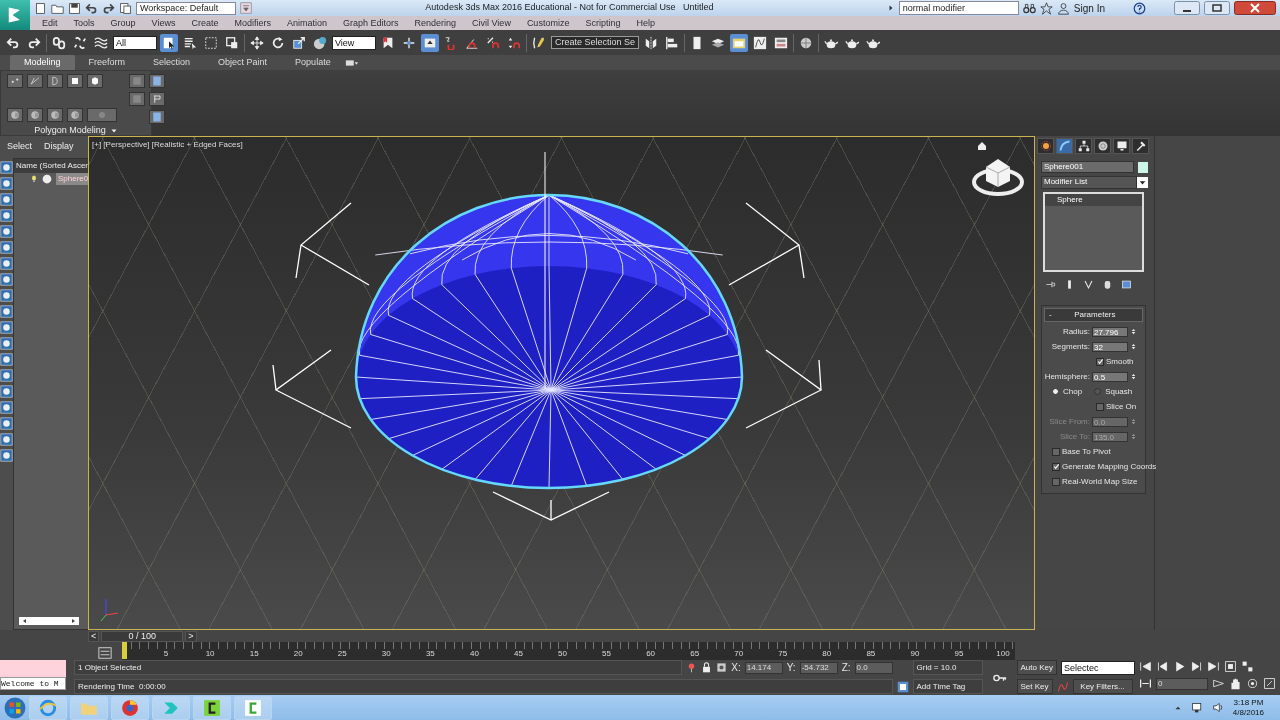  Describe the element at coordinates (299, 42) in the screenshot. I see `scale-icon` at that location.